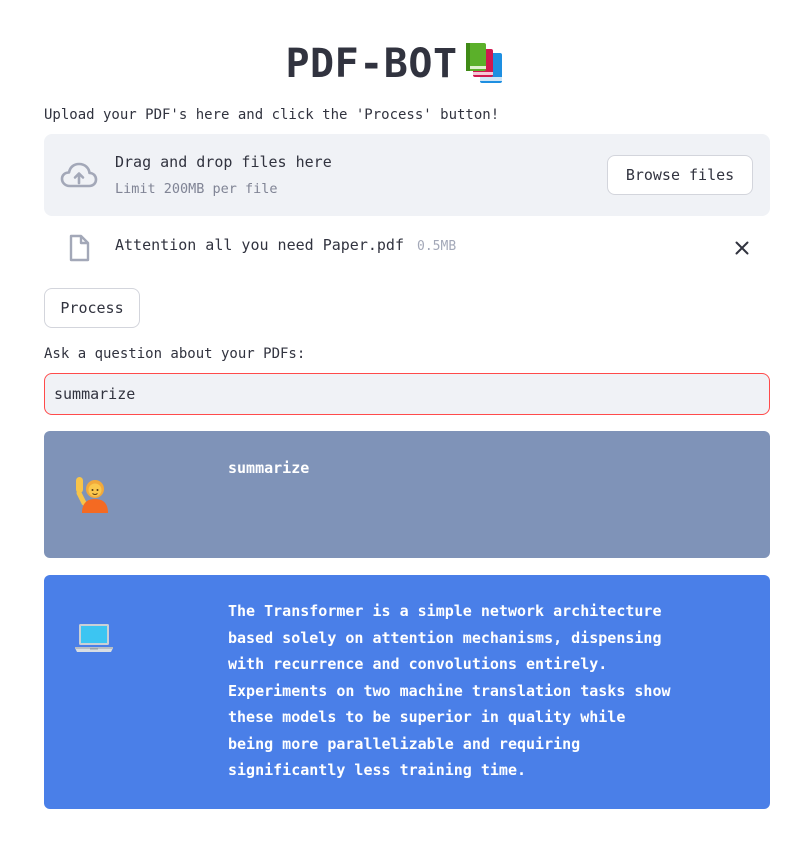 This screenshot has width=797, height=853. I want to click on user-message-text: summarize, so click(269, 468).